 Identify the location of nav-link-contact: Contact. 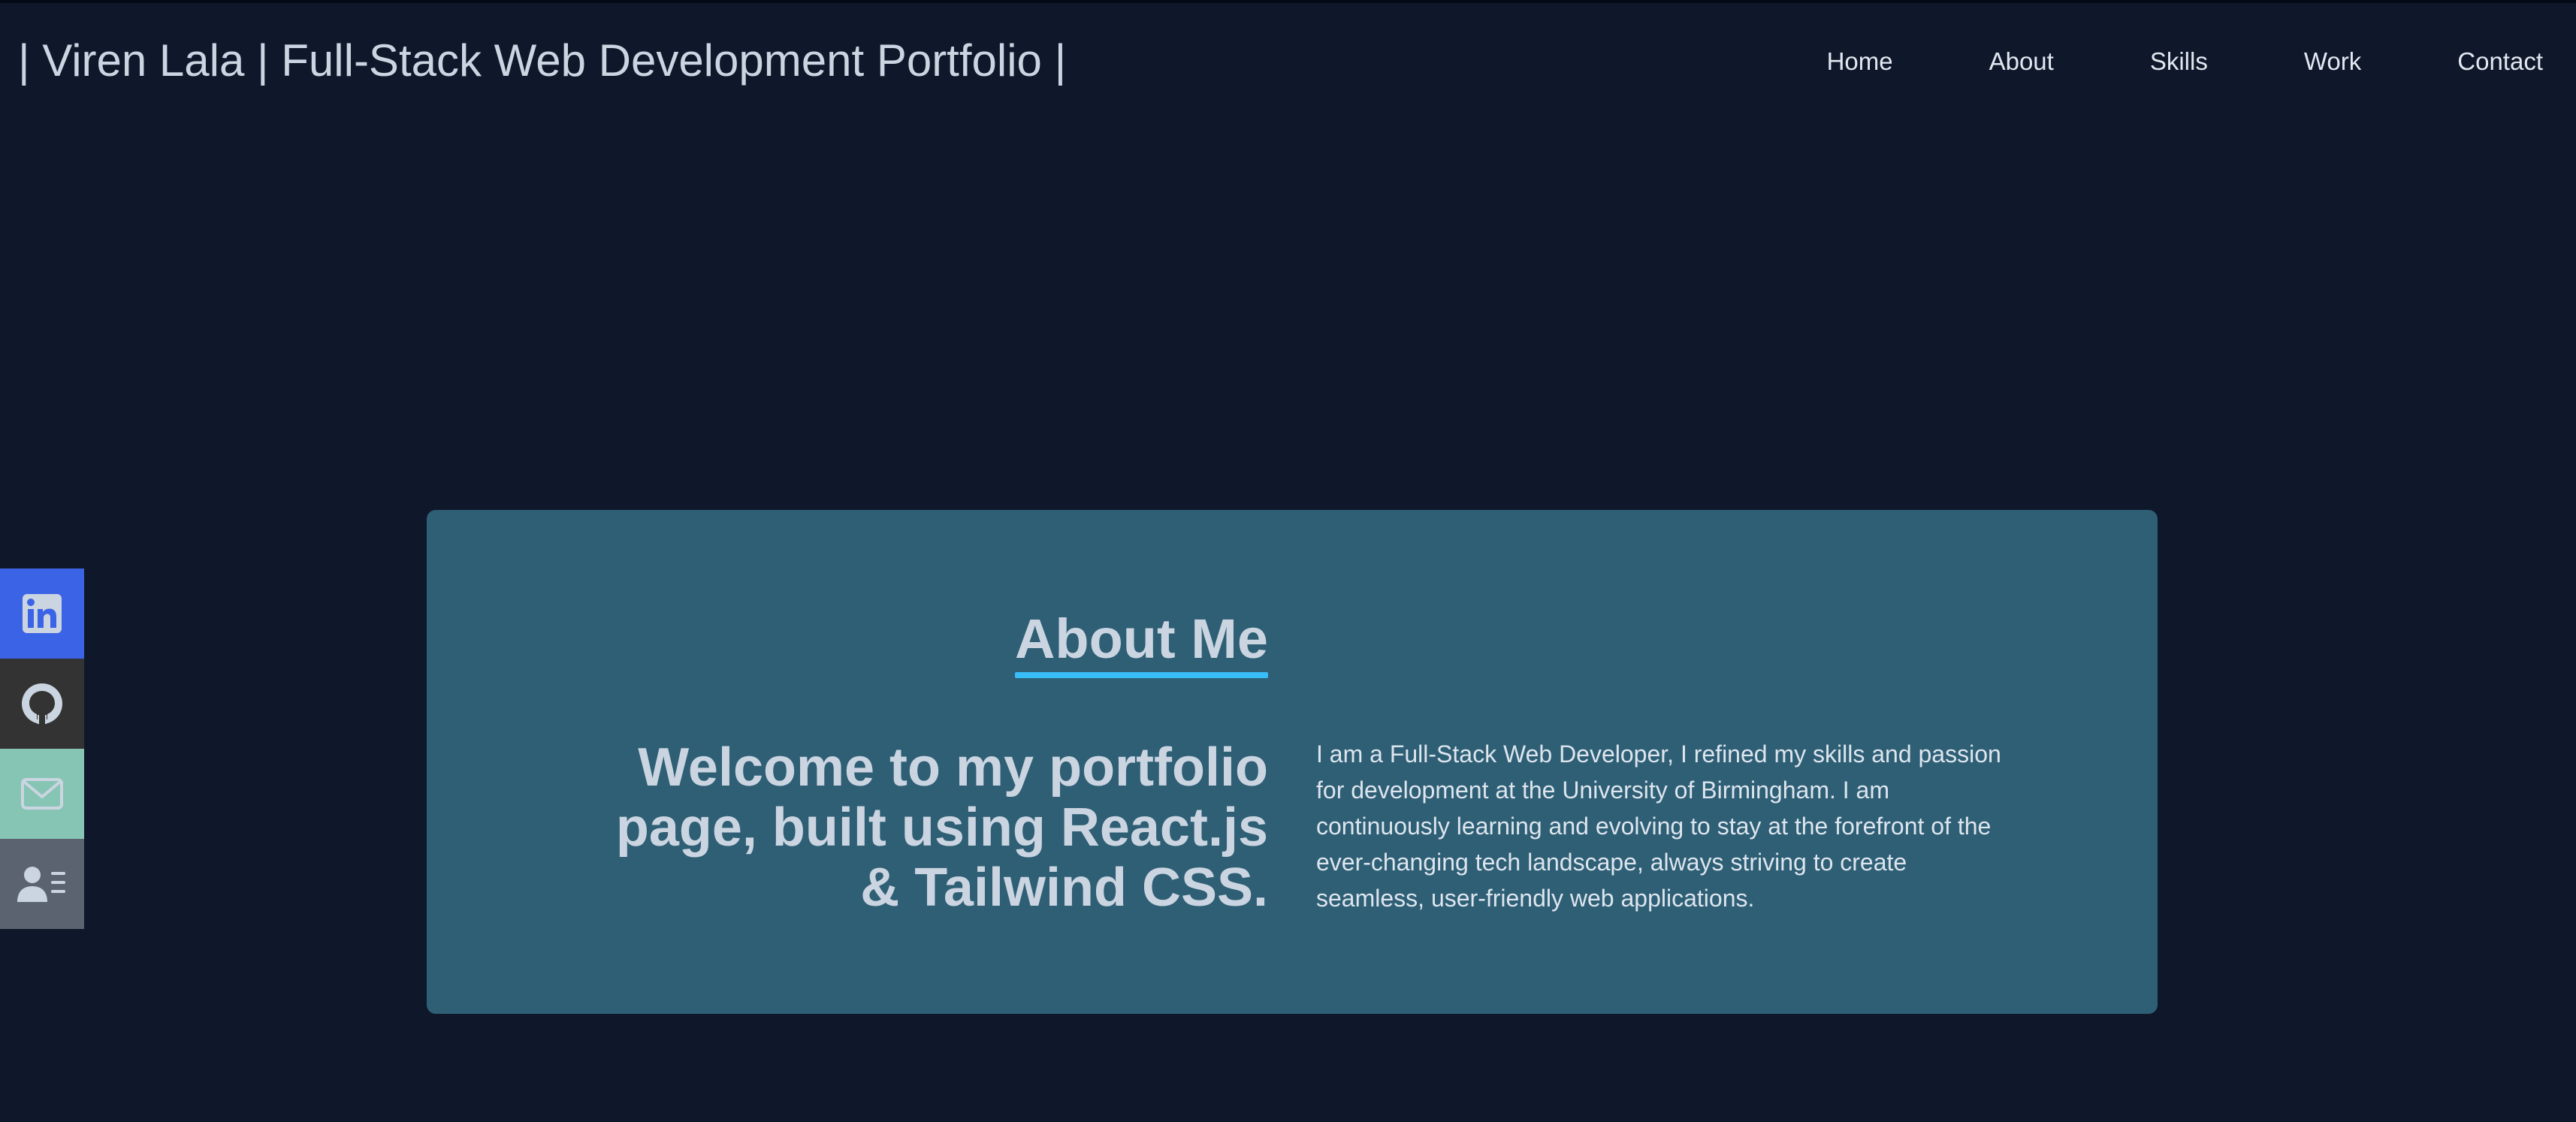
(2500, 61).